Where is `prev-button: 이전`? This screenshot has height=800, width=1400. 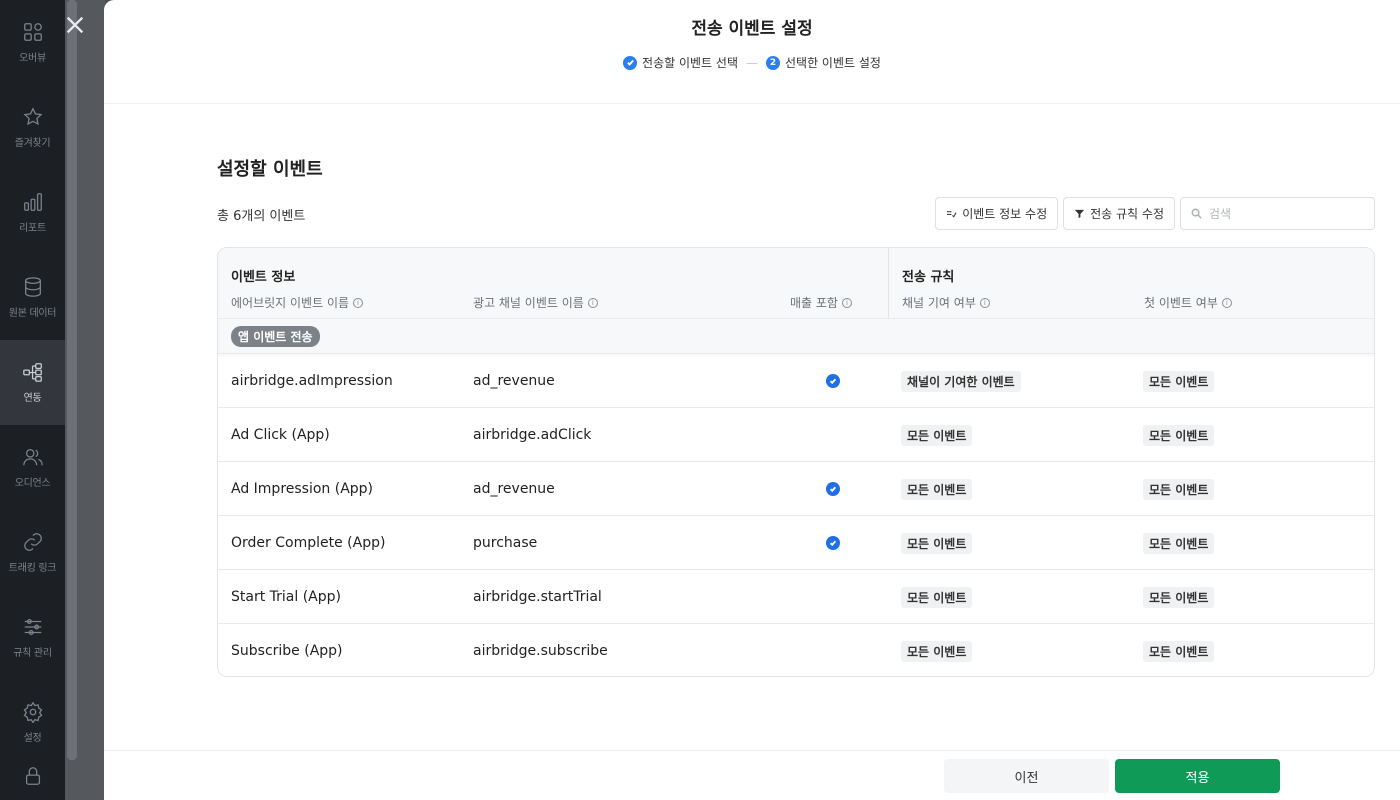
prev-button: 이전 is located at coordinates (1026, 776).